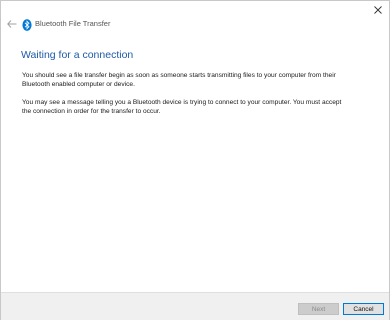 Image resolution: width=390 pixels, height=320 pixels. What do you see at coordinates (77, 55) in the screenshot?
I see `page-heading: Waiting for a connection` at bounding box center [77, 55].